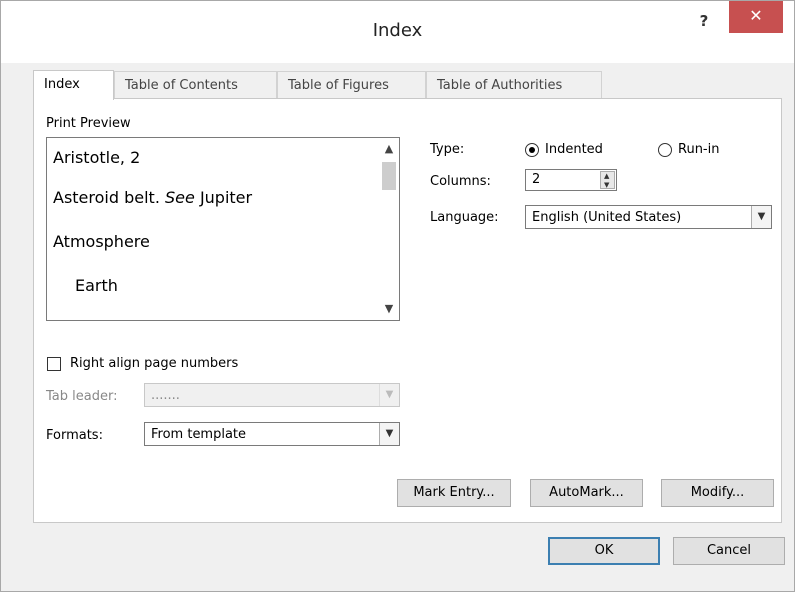  Describe the element at coordinates (532, 150) in the screenshot. I see `radio-indented` at that location.